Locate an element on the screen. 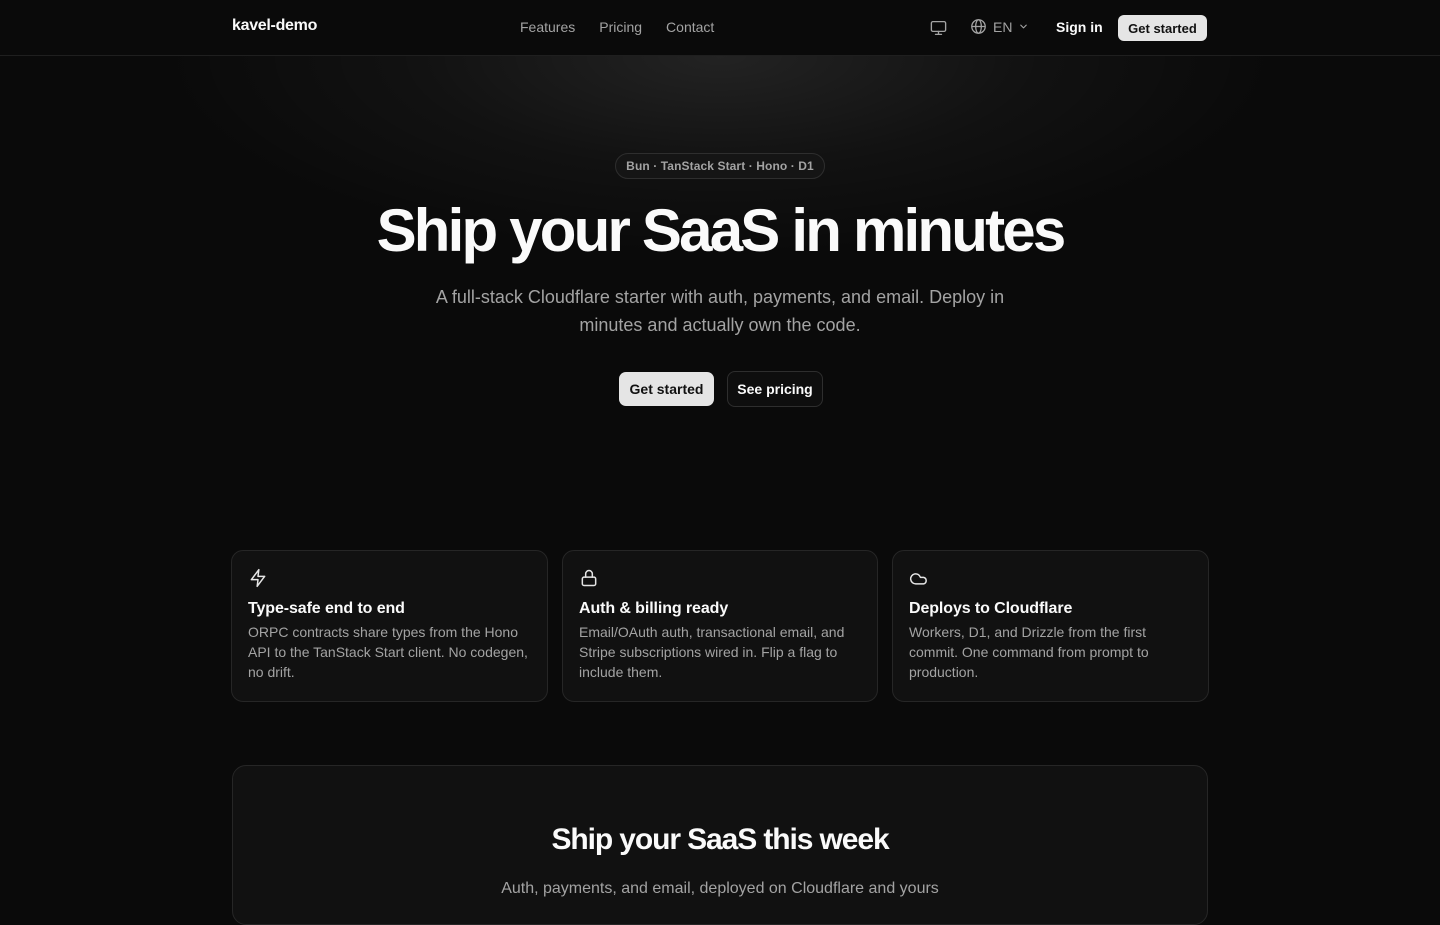  cloud-icon is located at coordinates (918, 579).